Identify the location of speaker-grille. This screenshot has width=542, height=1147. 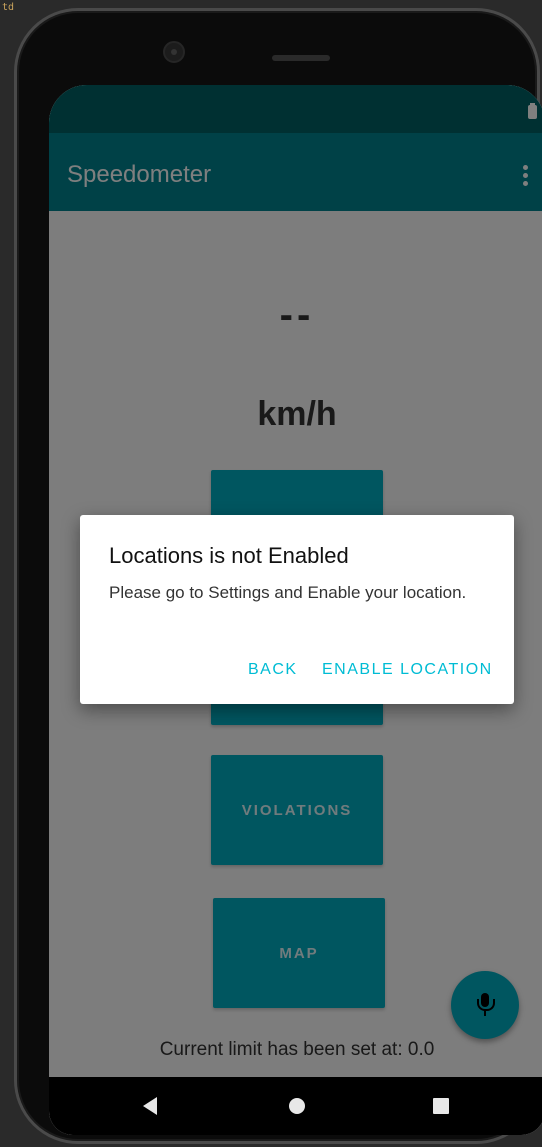
(301, 58).